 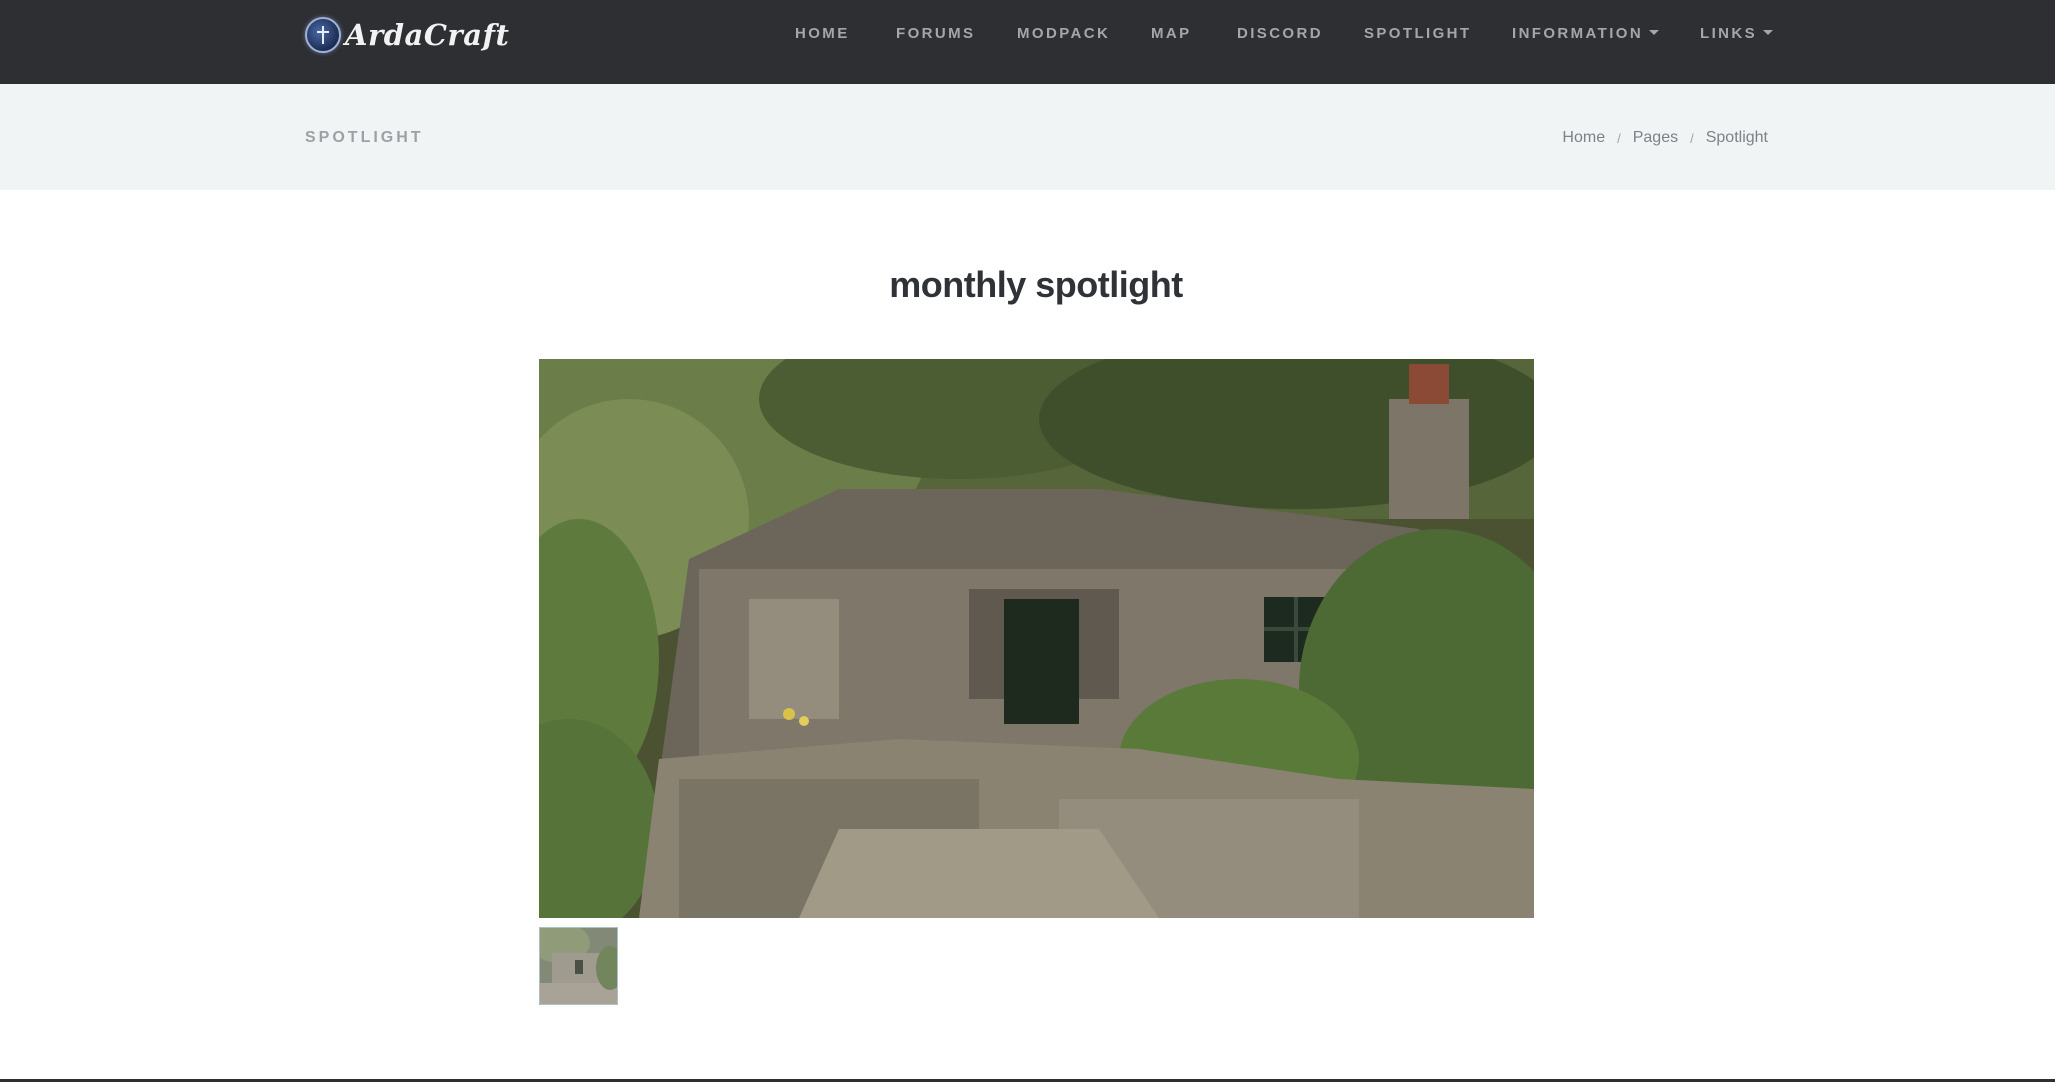 I want to click on nav-map: MAP, so click(x=1171, y=33).